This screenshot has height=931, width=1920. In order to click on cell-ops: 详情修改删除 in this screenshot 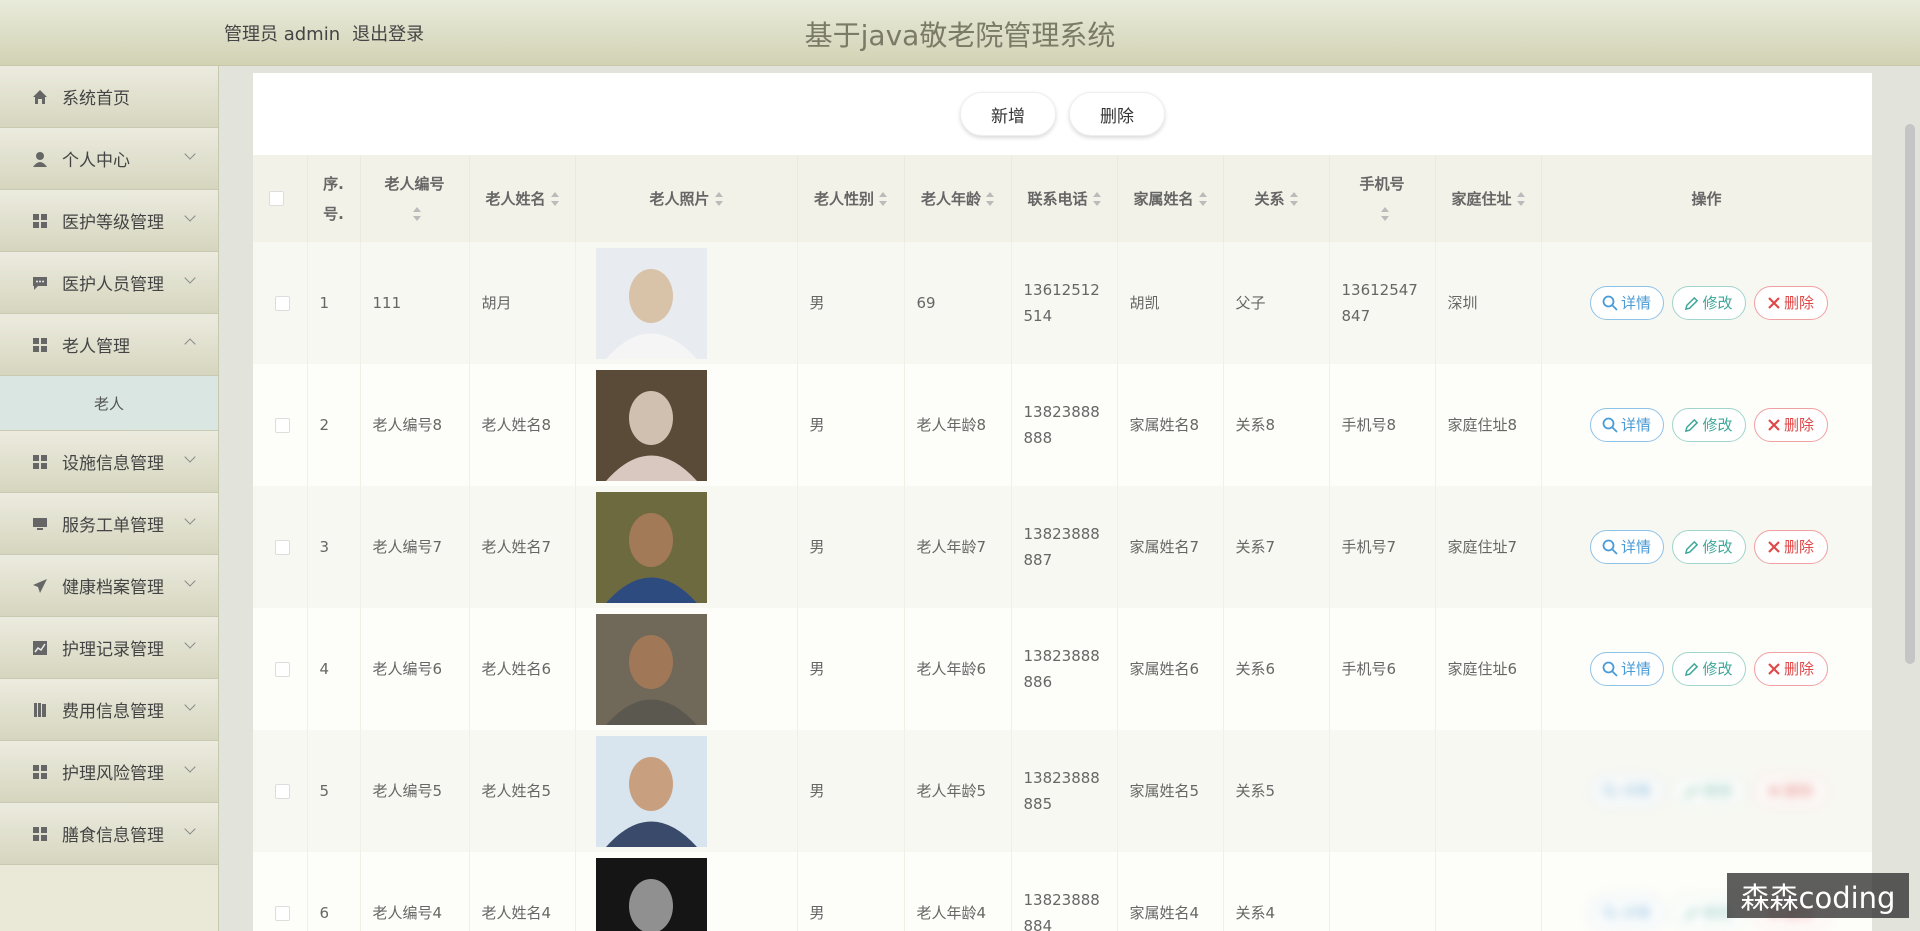, I will do `click(1706, 547)`.